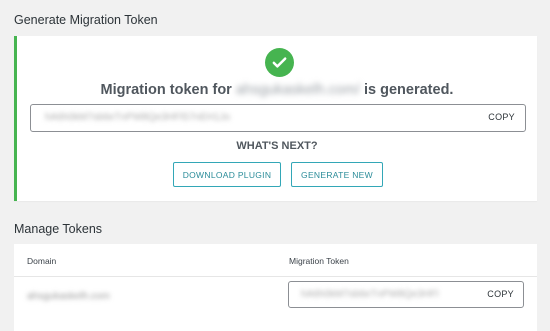 The height and width of the screenshot is (331, 550). Describe the element at coordinates (279, 62) in the screenshot. I see `success-check-icon` at that location.